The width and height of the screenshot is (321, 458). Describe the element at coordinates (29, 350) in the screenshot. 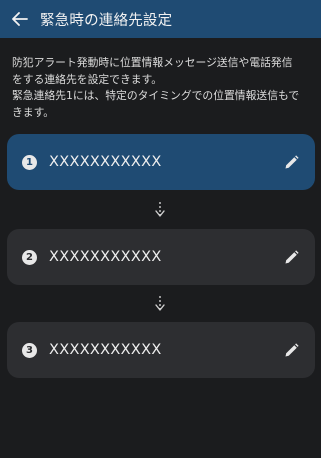

I see `contact-number-badge: 3` at that location.